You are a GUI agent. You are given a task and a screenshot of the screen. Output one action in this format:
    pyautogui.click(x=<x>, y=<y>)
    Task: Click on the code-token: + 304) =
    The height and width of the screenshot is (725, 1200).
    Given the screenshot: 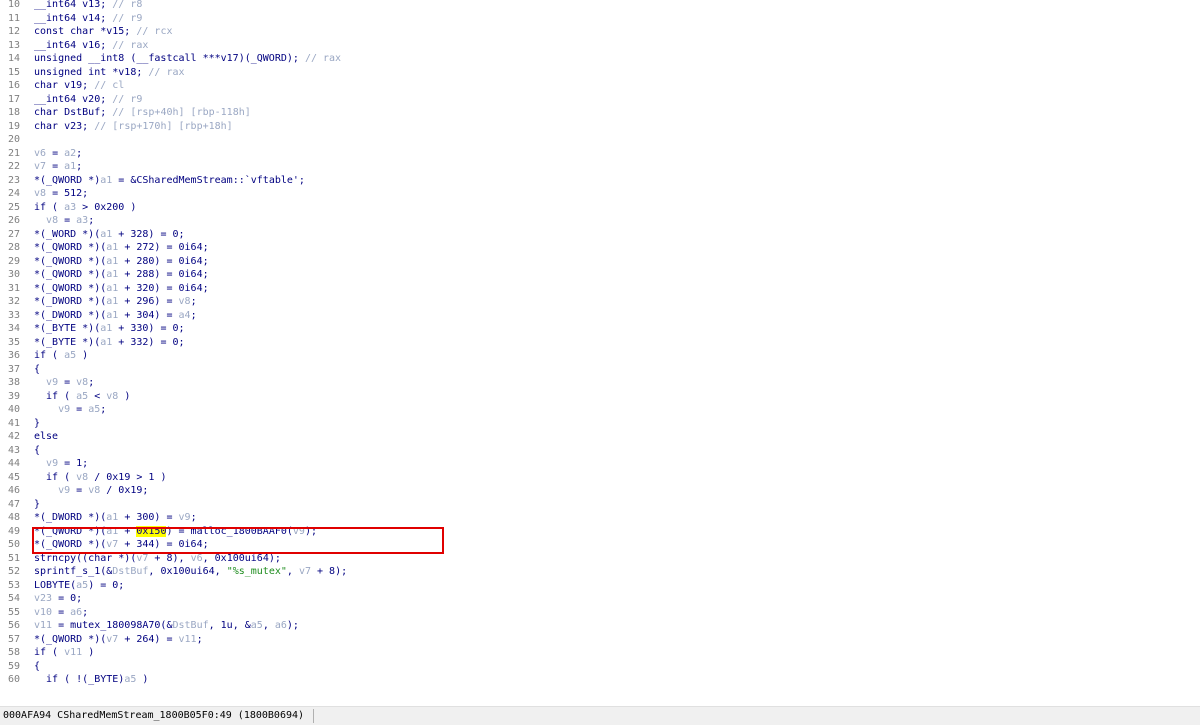 What is the action you would take?
    pyautogui.click(x=148, y=315)
    